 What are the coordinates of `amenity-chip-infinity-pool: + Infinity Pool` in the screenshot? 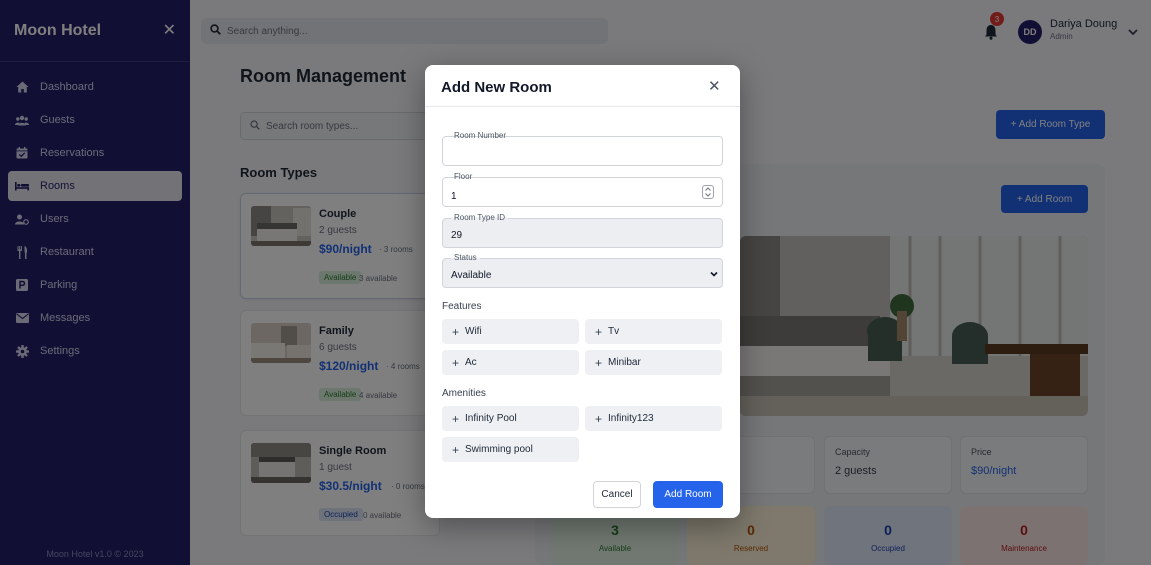 It's located at (510, 418).